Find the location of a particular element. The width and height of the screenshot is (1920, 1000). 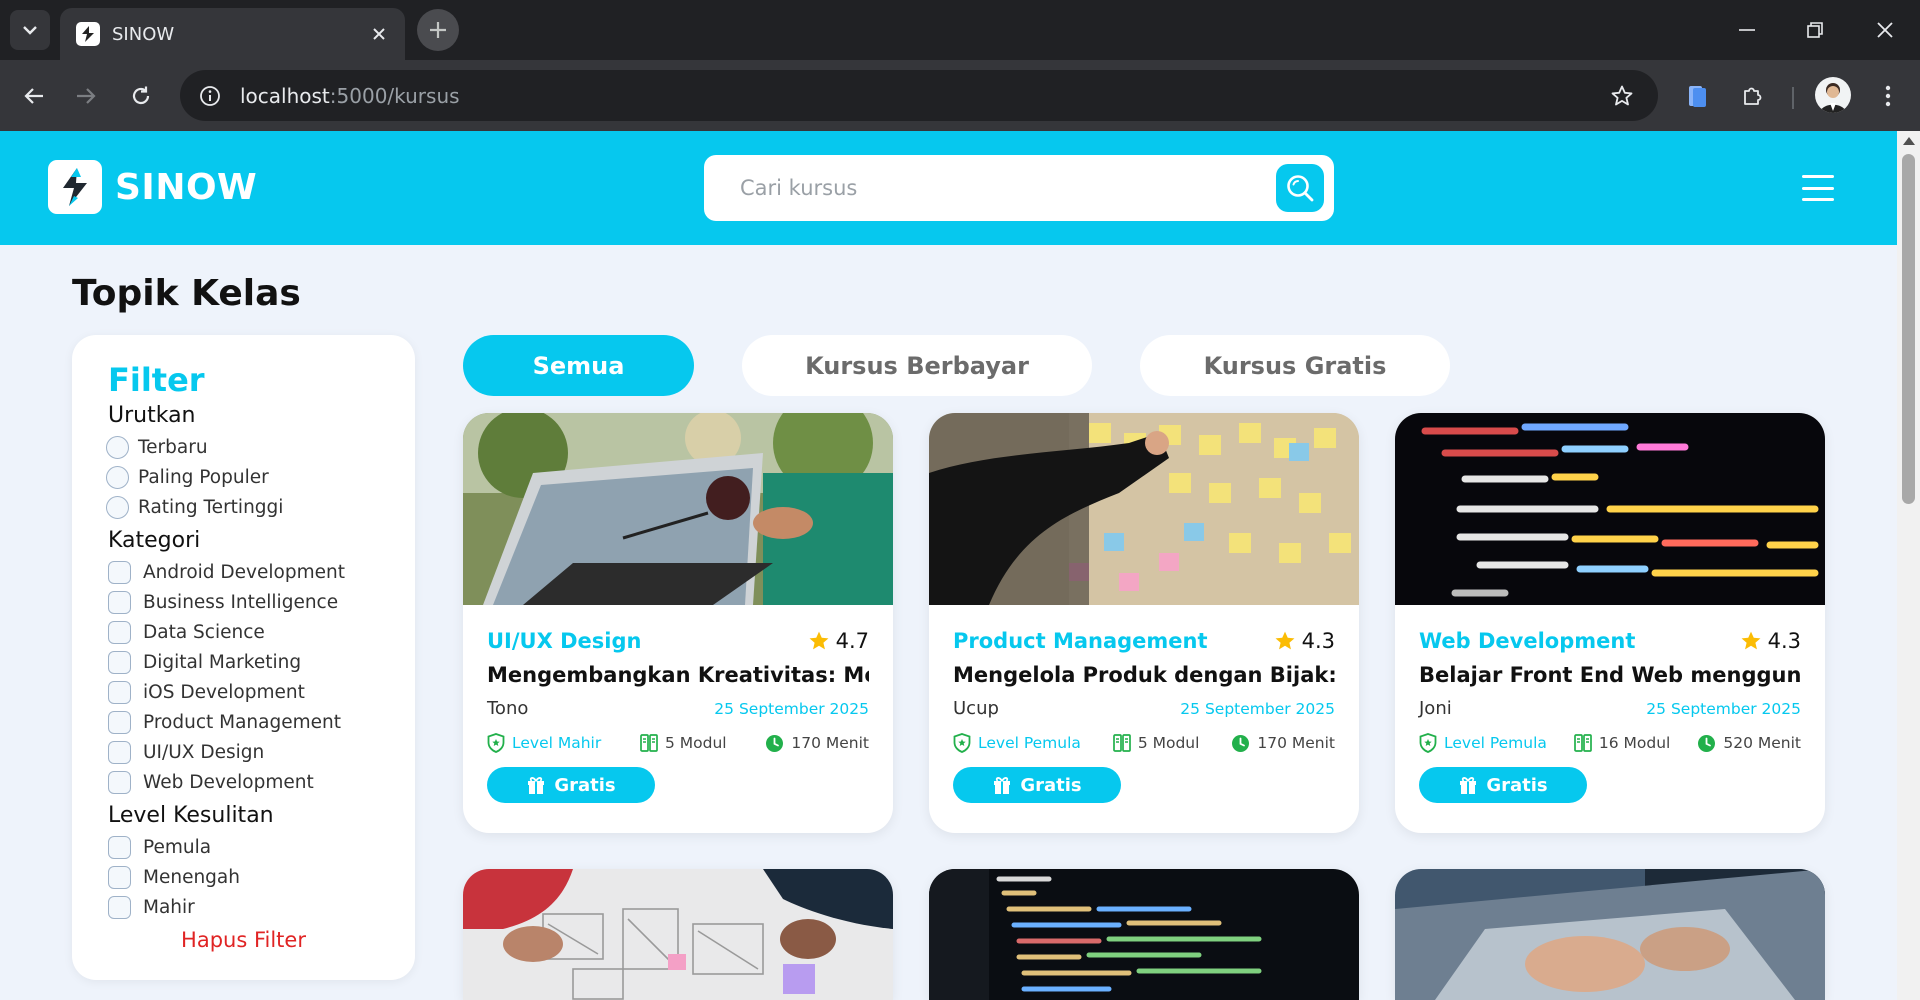

brand-logo: SINOW is located at coordinates (152, 187).